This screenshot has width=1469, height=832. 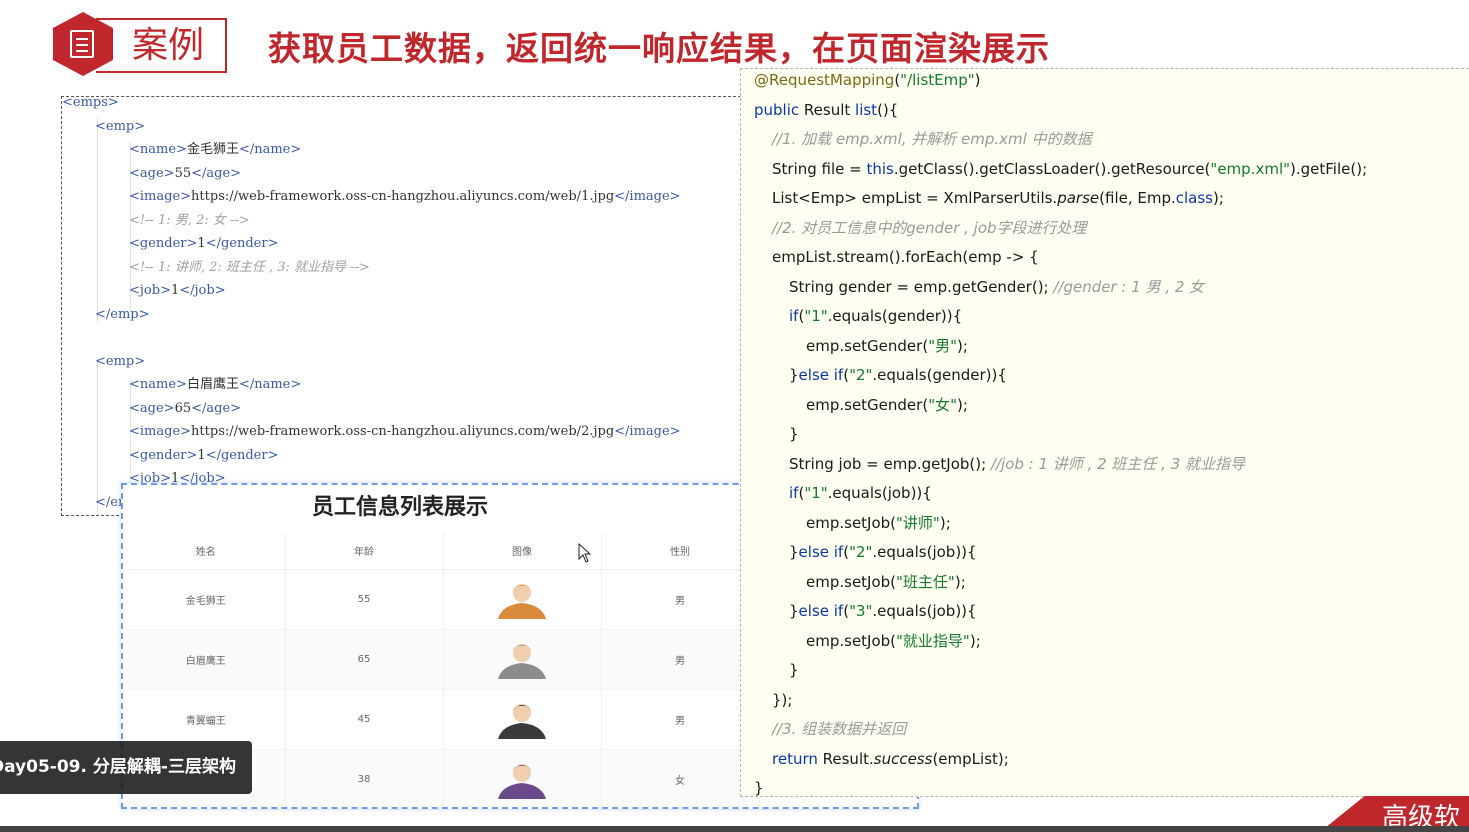 What do you see at coordinates (215, 149) in the screenshot?
I see `xml-line: <name>金毛狮王</name>` at bounding box center [215, 149].